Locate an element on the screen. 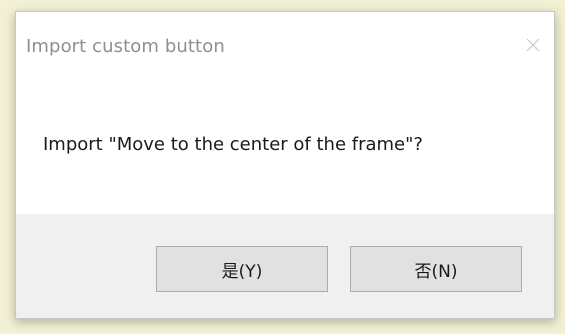 The height and width of the screenshot is (334, 565). no-button: 否(N) is located at coordinates (436, 269).